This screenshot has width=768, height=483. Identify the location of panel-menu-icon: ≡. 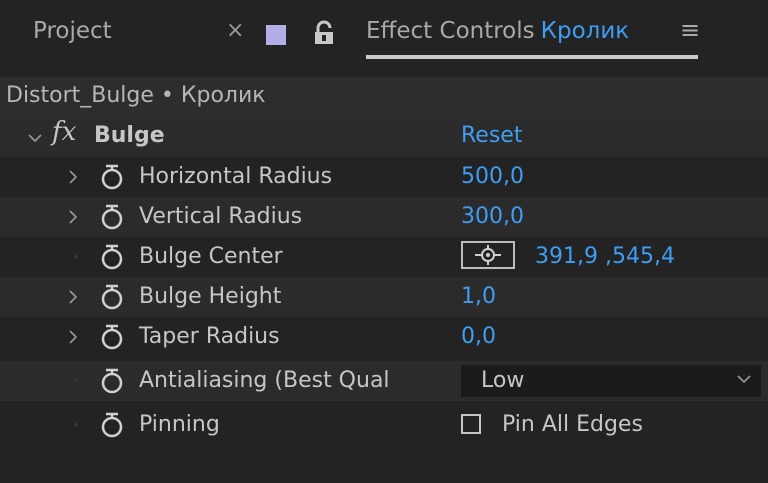
(690, 30).